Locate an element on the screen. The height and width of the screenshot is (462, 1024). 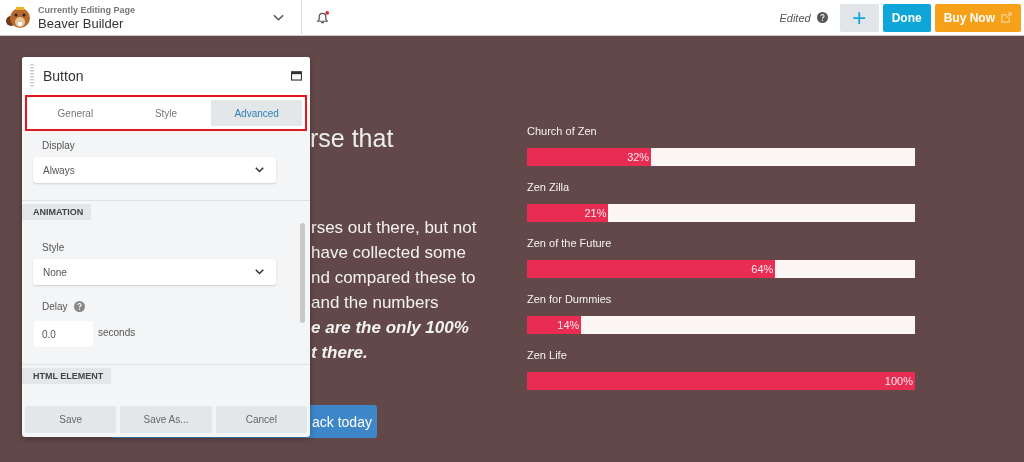
paragraph-line: t there. is located at coordinates (340, 353).